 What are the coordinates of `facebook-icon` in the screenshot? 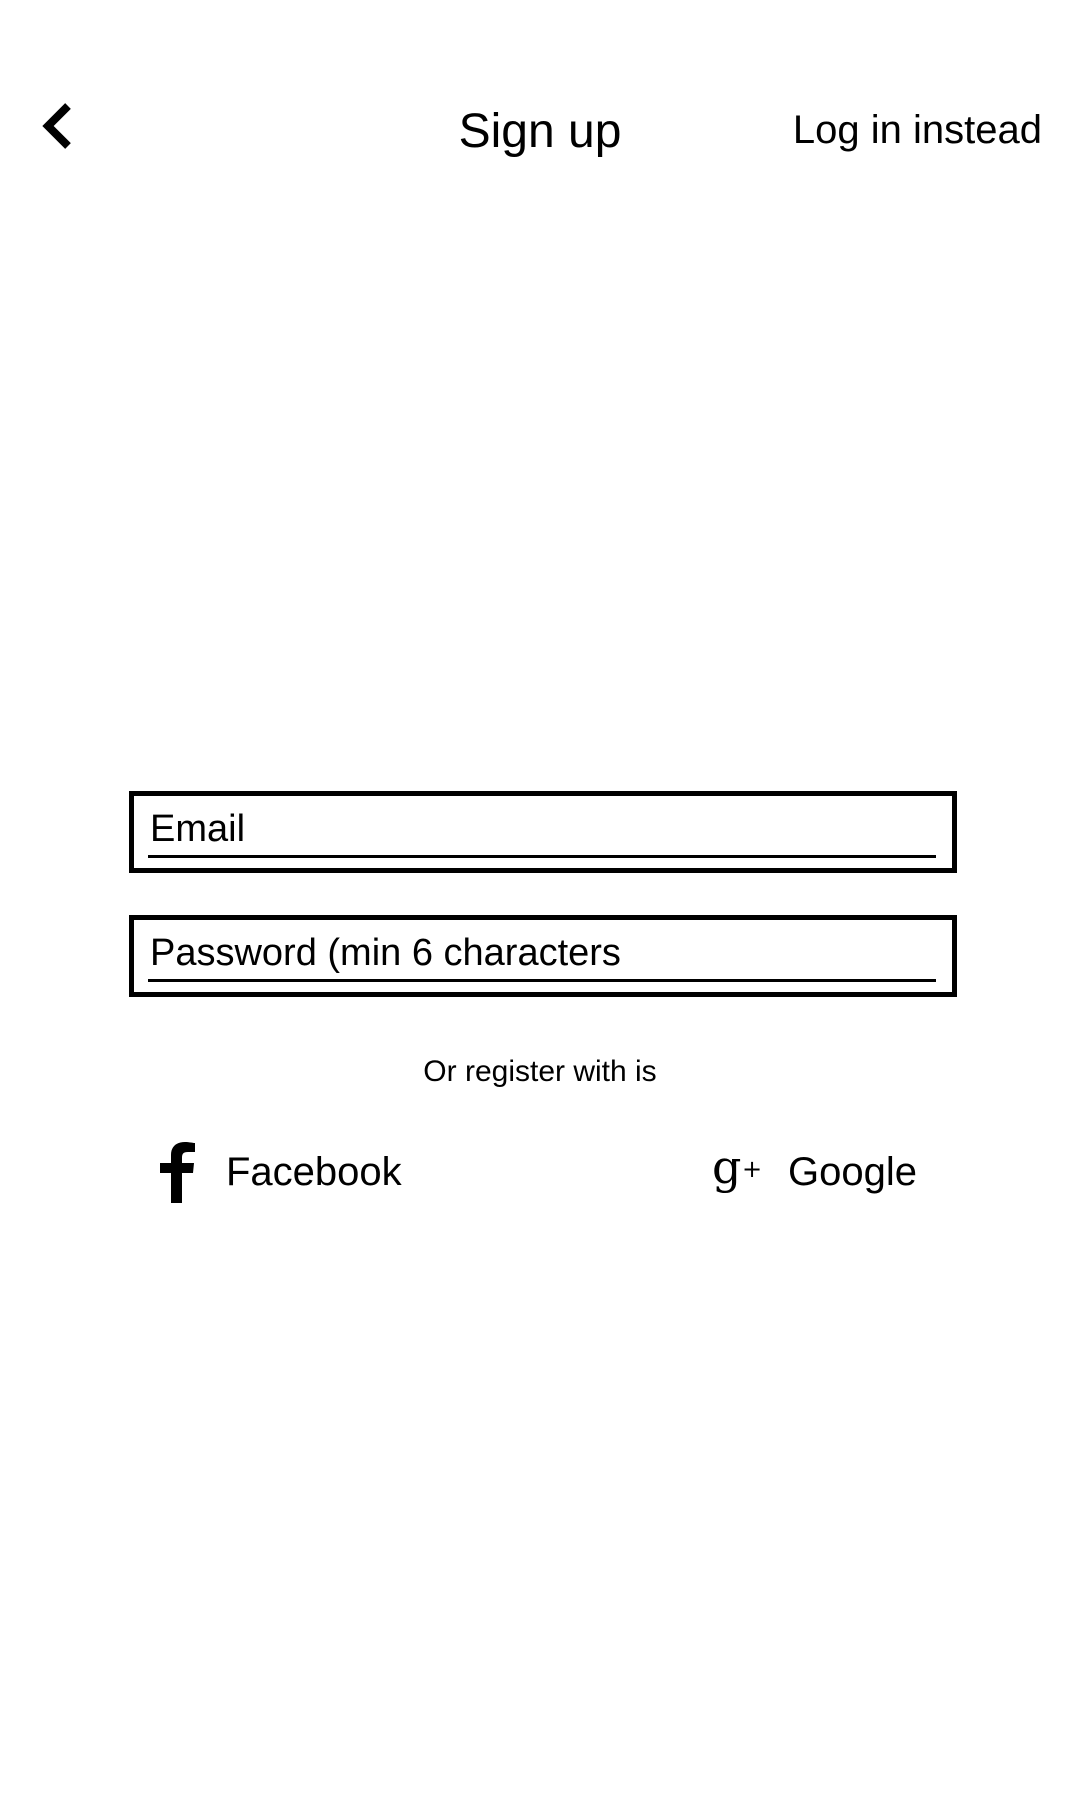 It's located at (177, 1172).